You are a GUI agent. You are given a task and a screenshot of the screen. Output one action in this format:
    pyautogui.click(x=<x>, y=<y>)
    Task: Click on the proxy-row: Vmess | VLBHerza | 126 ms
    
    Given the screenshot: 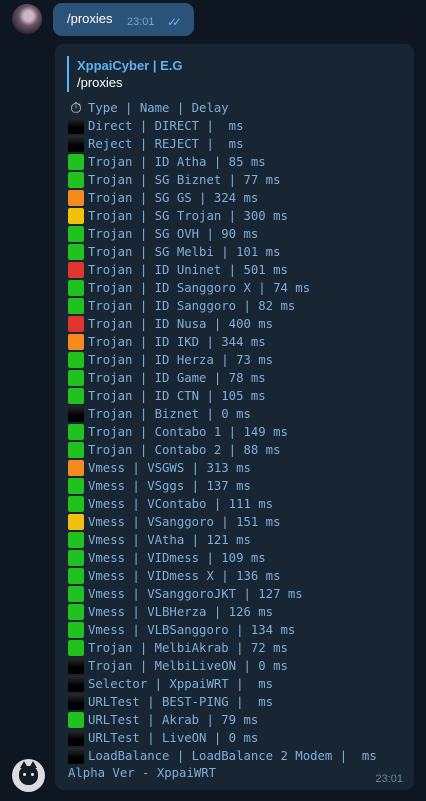 What is the action you would take?
    pyautogui.click(x=222, y=612)
    